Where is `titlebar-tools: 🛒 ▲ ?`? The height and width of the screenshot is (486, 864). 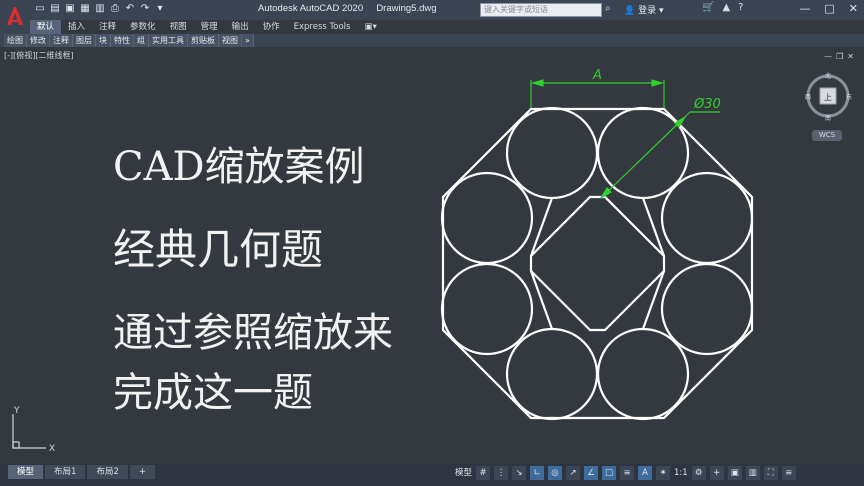 titlebar-tools: 🛒 ▲ ? is located at coordinates (722, 7).